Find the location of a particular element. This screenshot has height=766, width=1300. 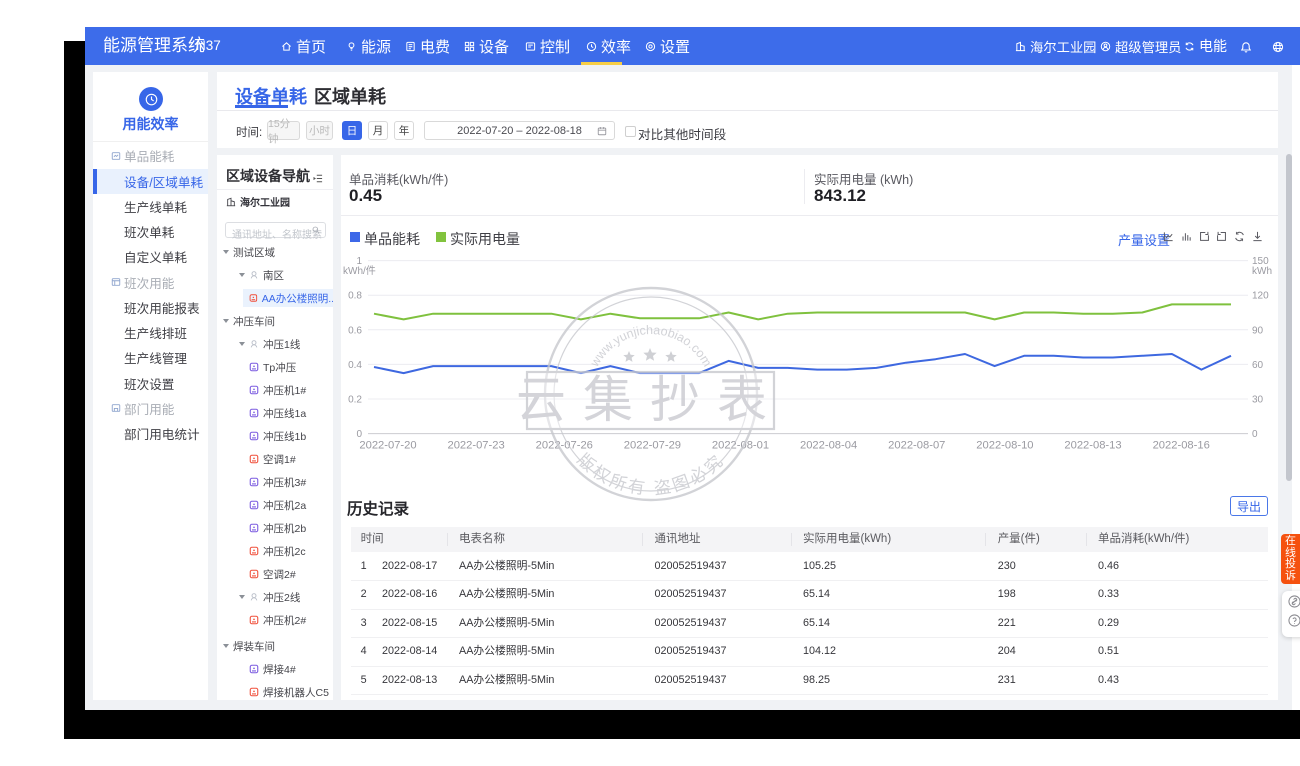

svg-text: 2022-07-29 is located at coordinates (652, 446).